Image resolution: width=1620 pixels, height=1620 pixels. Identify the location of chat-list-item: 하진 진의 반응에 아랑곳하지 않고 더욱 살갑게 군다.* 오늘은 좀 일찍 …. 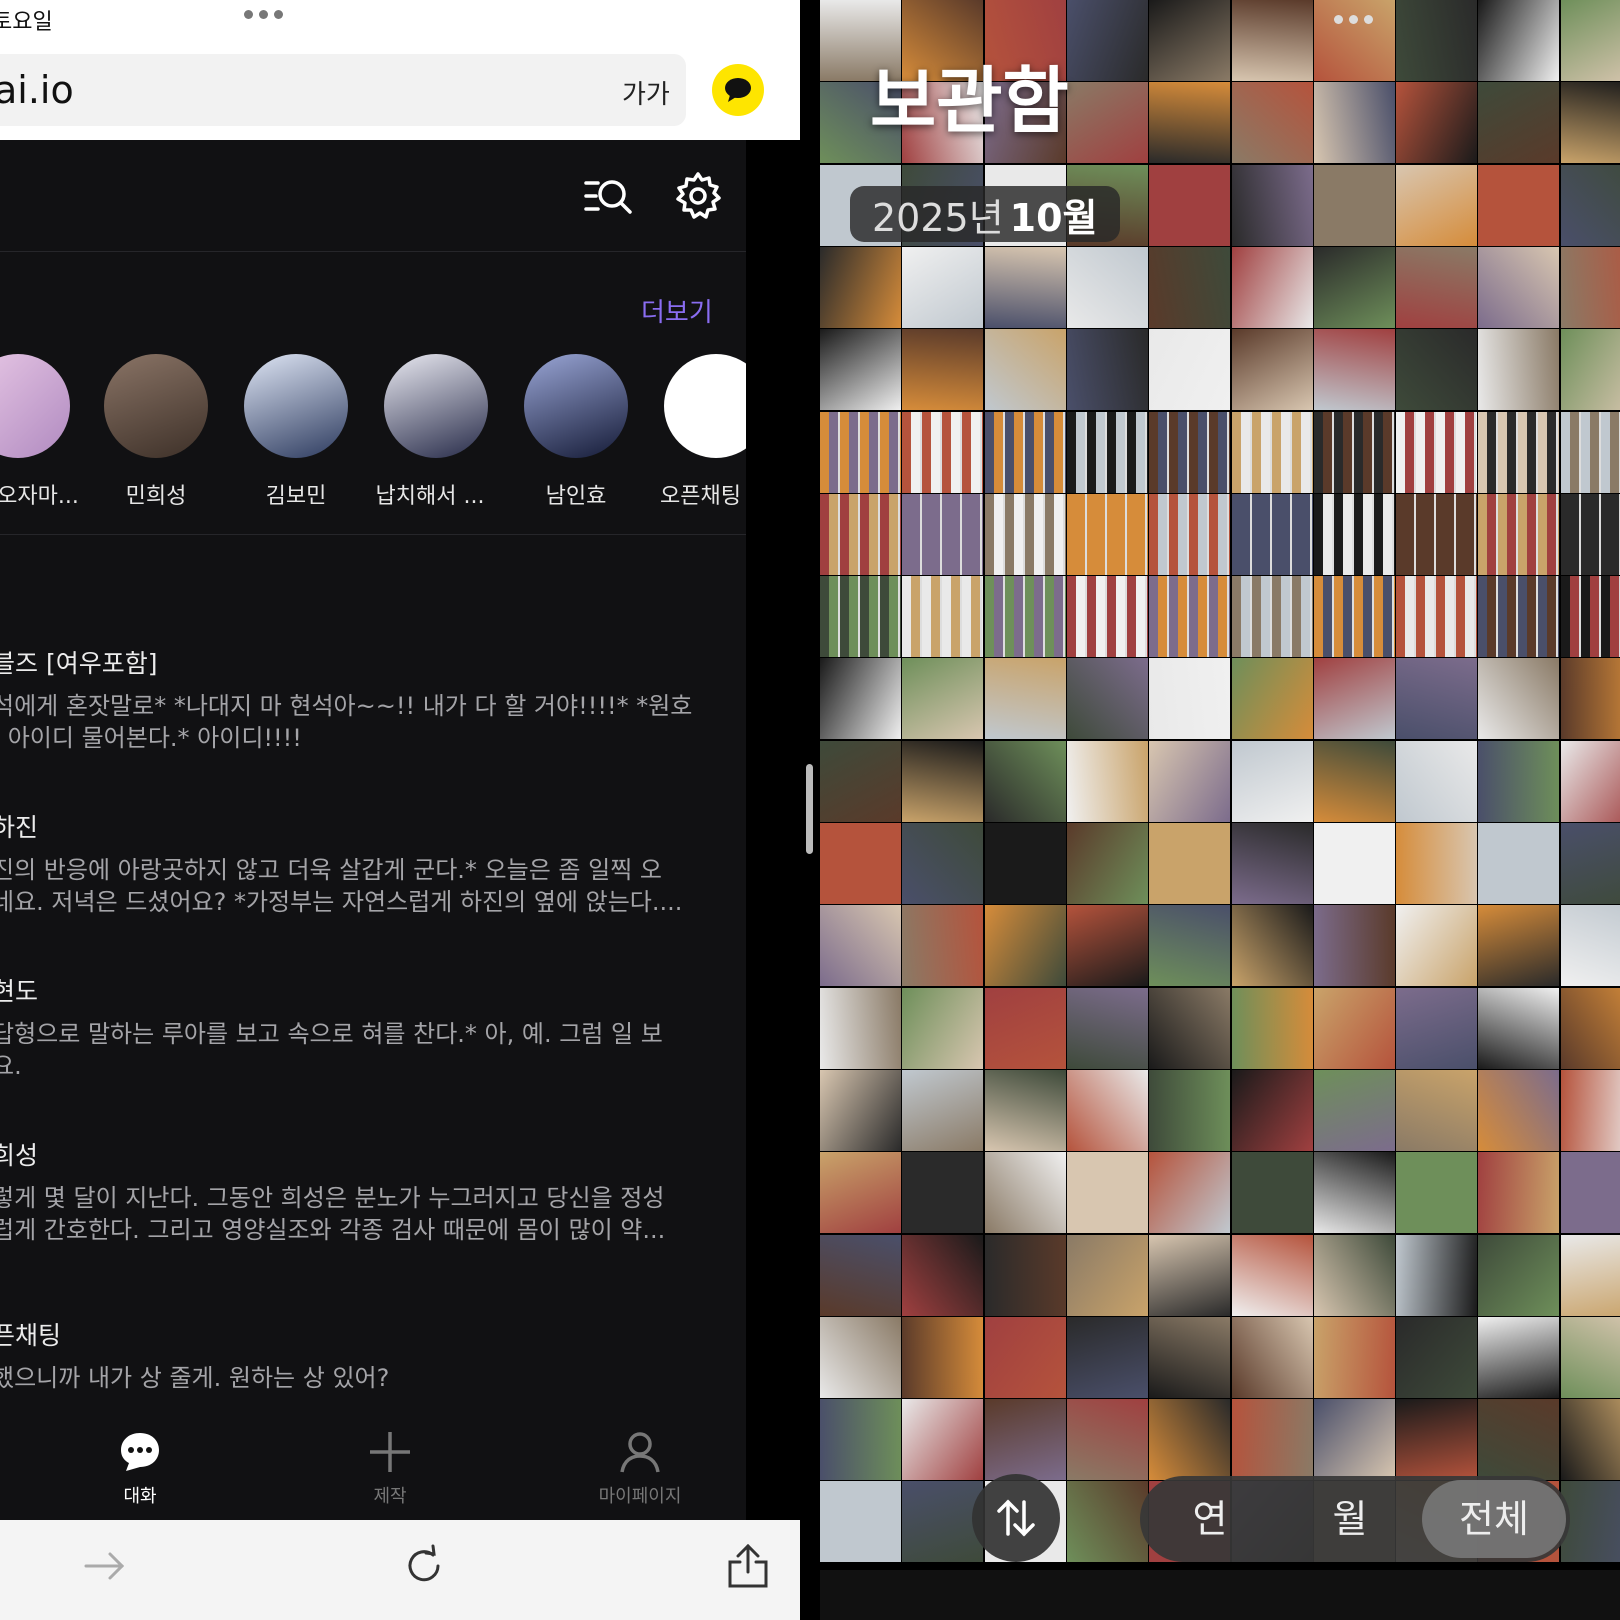
(356, 863).